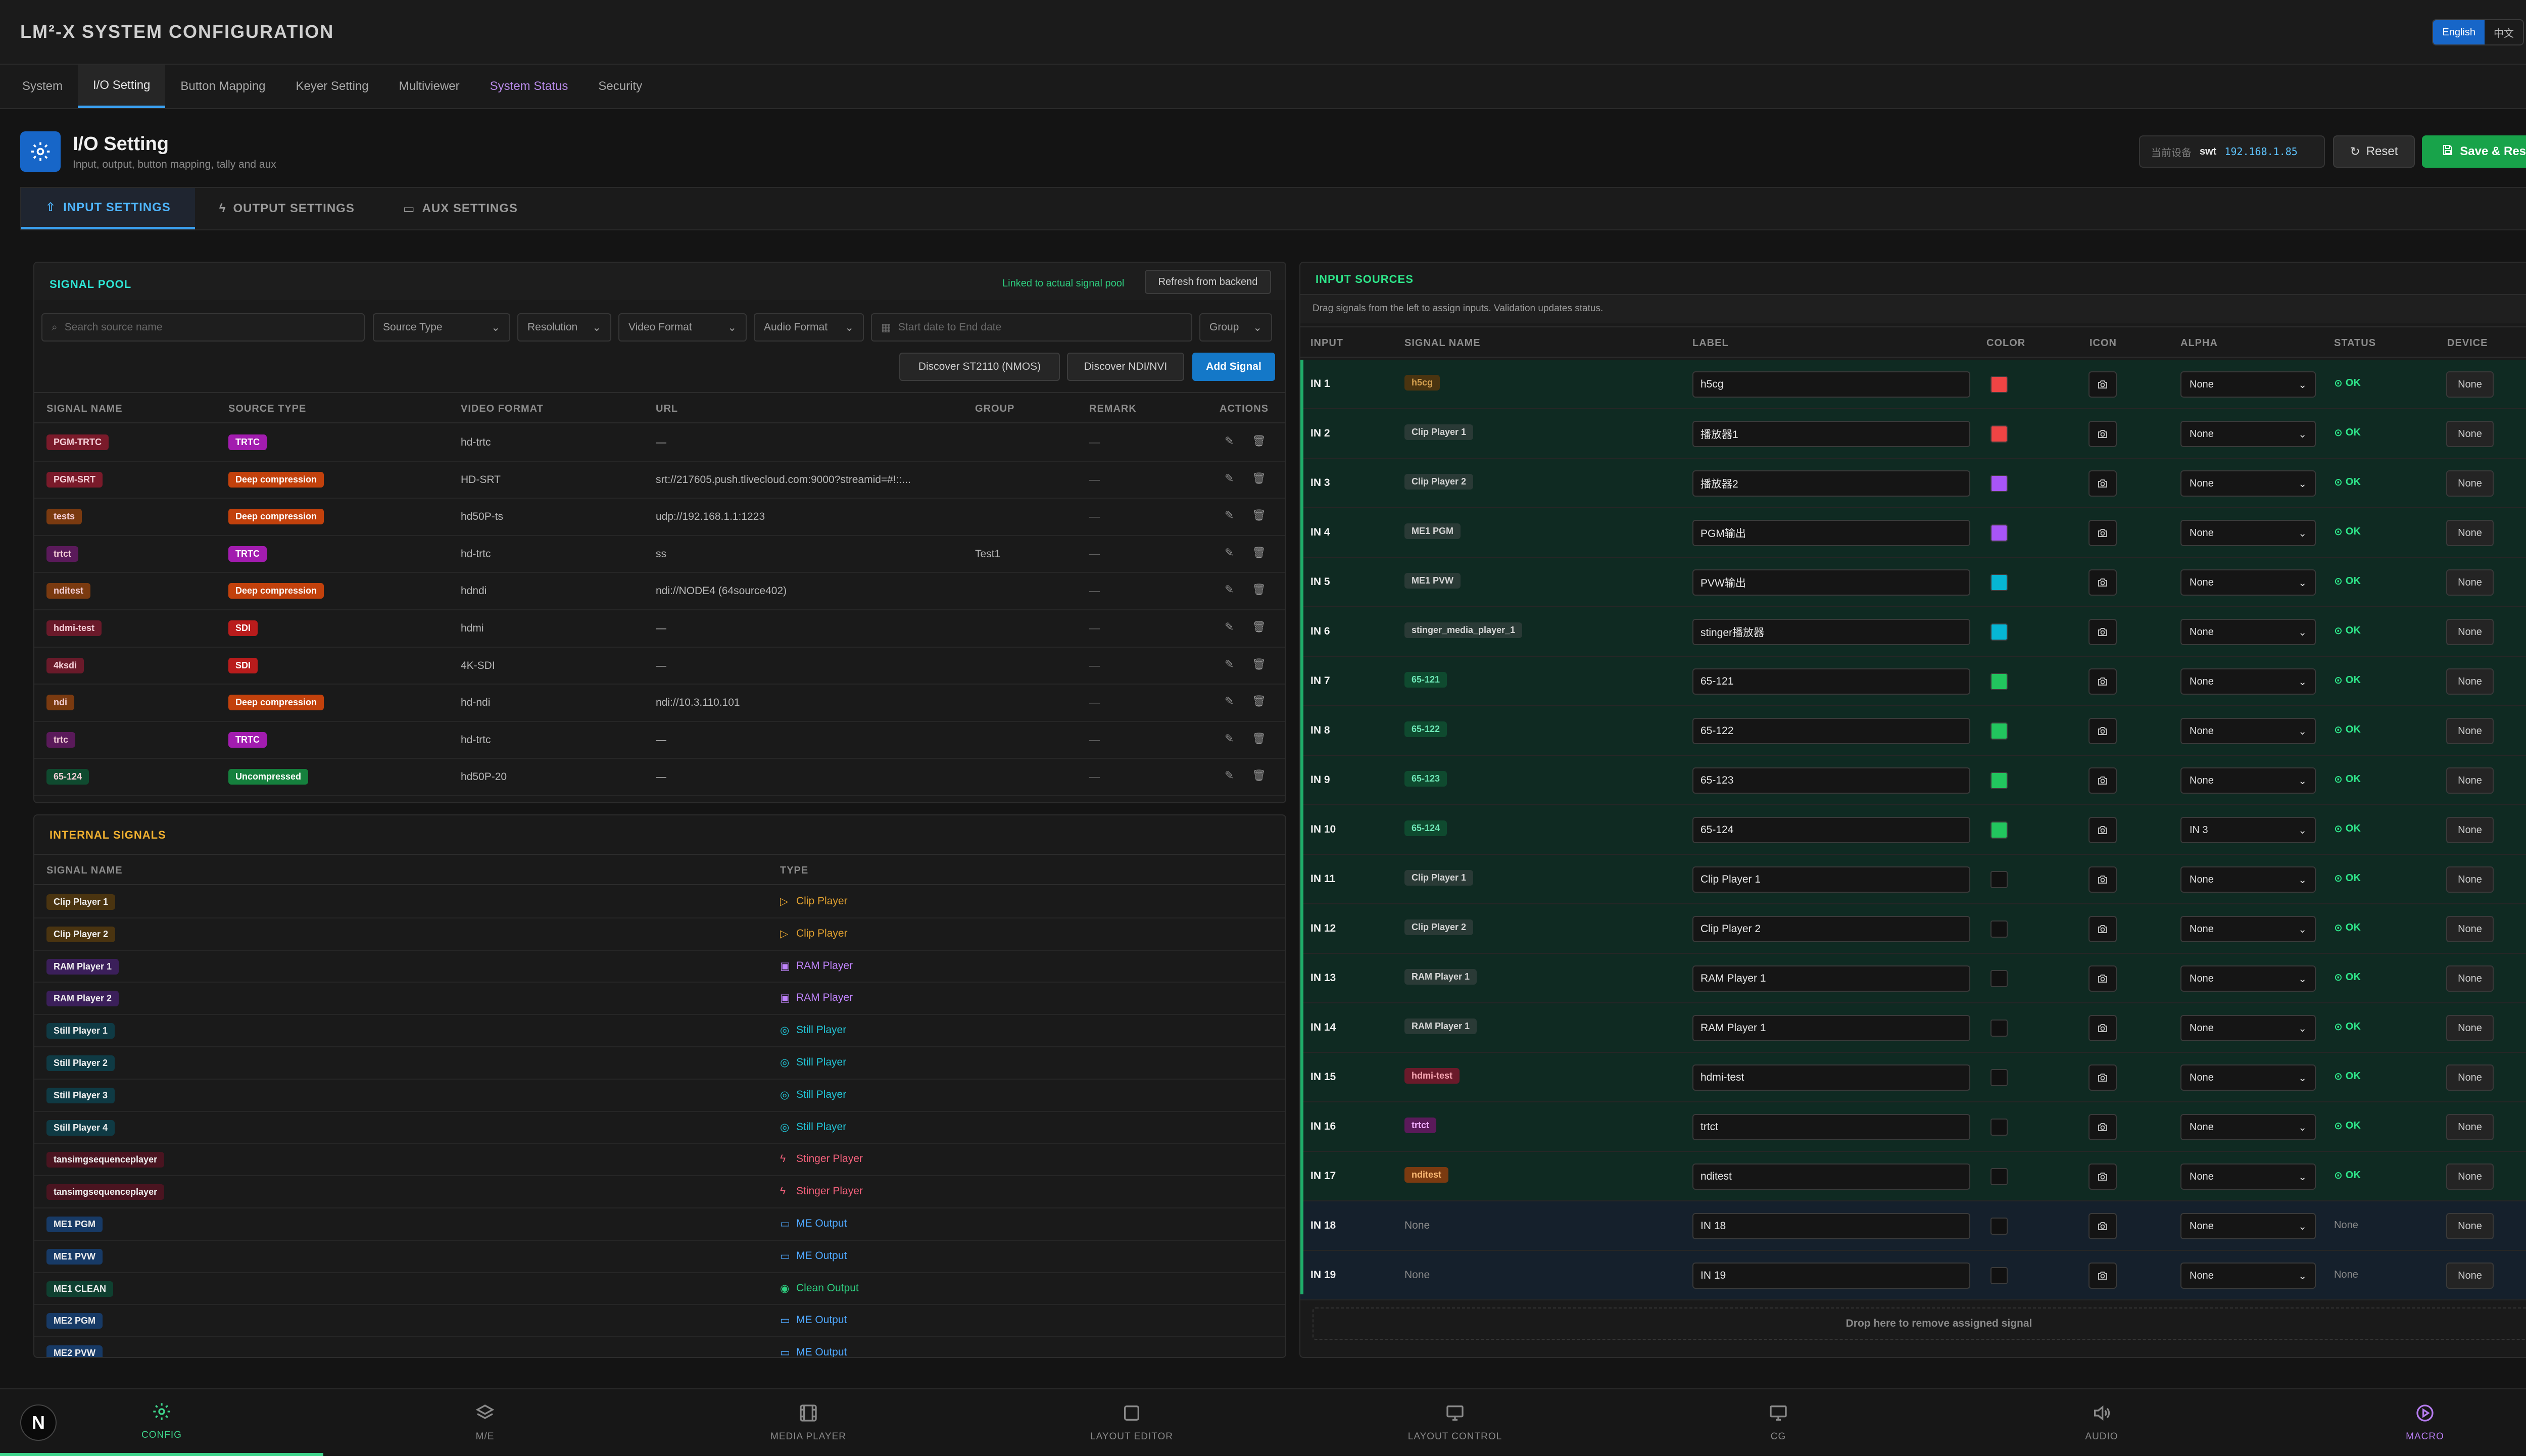 This screenshot has height=1456, width=2526. I want to click on table-row: 4ksdi SDI 4K-SDI — — ✎ 🗑, so click(659, 666).